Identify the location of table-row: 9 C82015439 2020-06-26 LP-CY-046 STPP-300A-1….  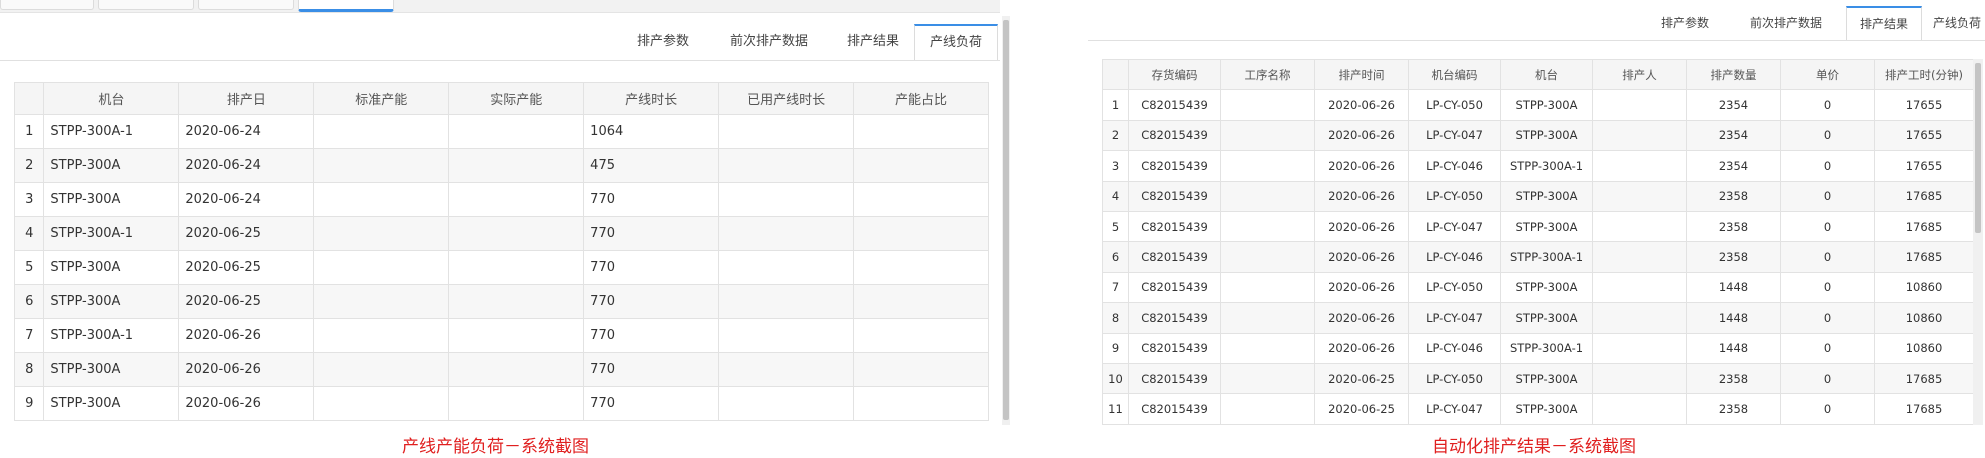
(1538, 348).